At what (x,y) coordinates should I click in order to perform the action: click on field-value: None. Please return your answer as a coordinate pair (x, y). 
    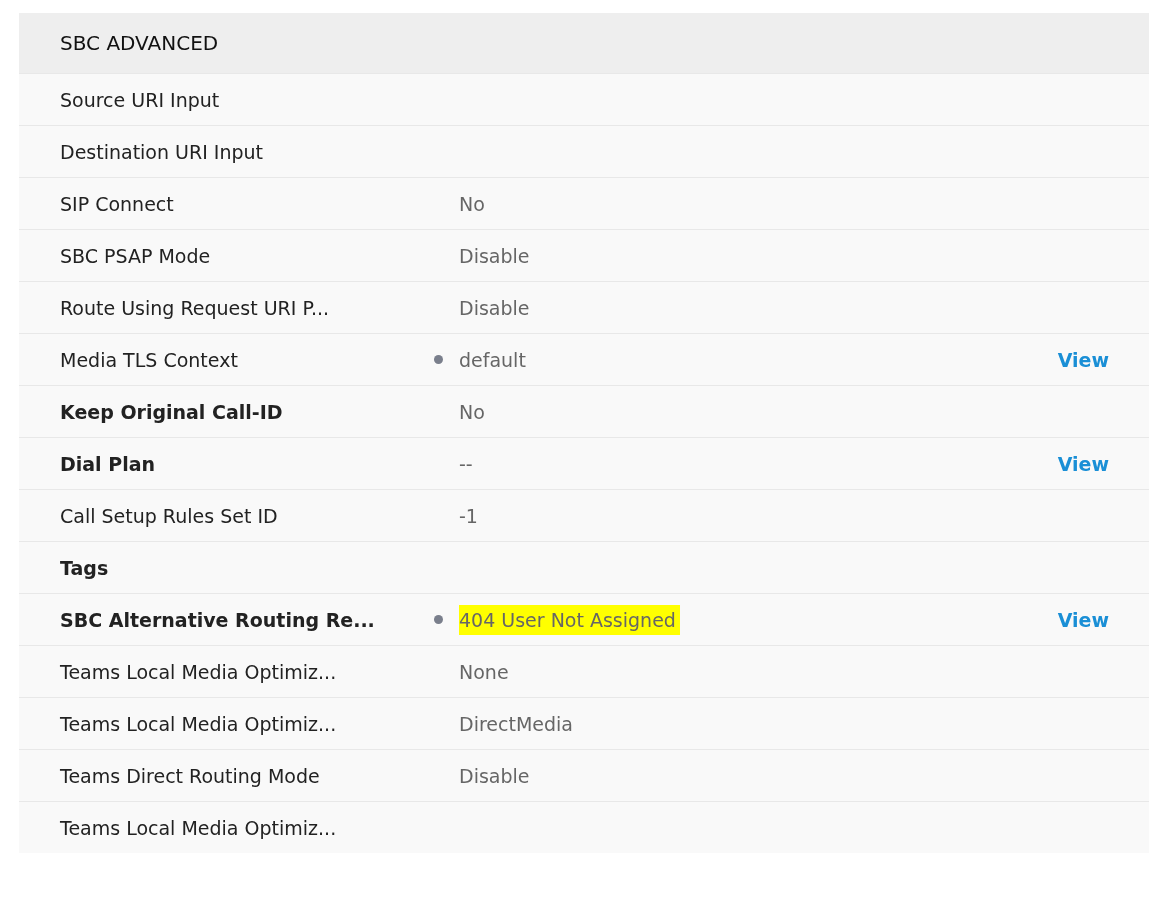
    Looking at the image, I should click on (484, 672).